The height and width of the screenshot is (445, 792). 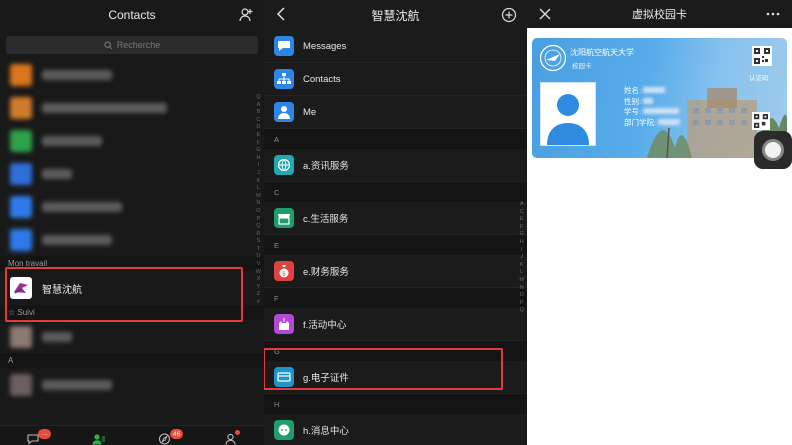 I want to click on add-circle-icon, so click(x=509, y=15).